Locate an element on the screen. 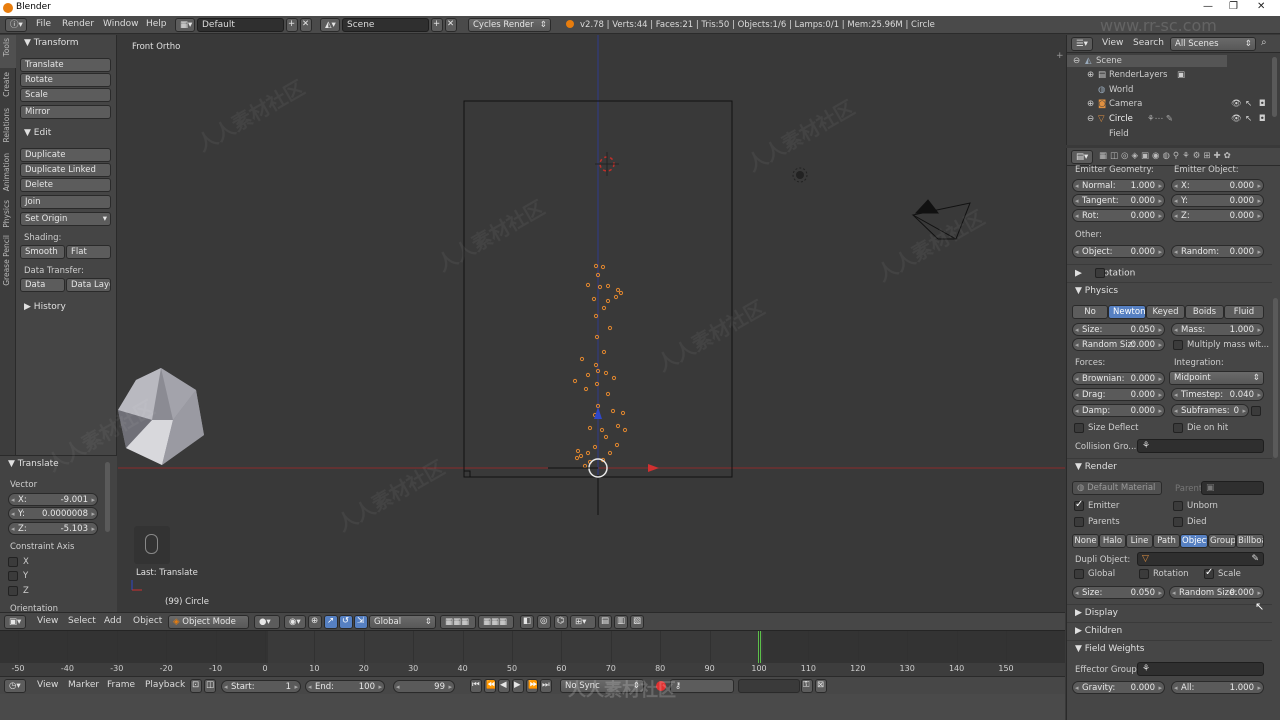 The height and width of the screenshot is (720, 1280). properties-editor-icon: ▤▾ is located at coordinates (1082, 157).